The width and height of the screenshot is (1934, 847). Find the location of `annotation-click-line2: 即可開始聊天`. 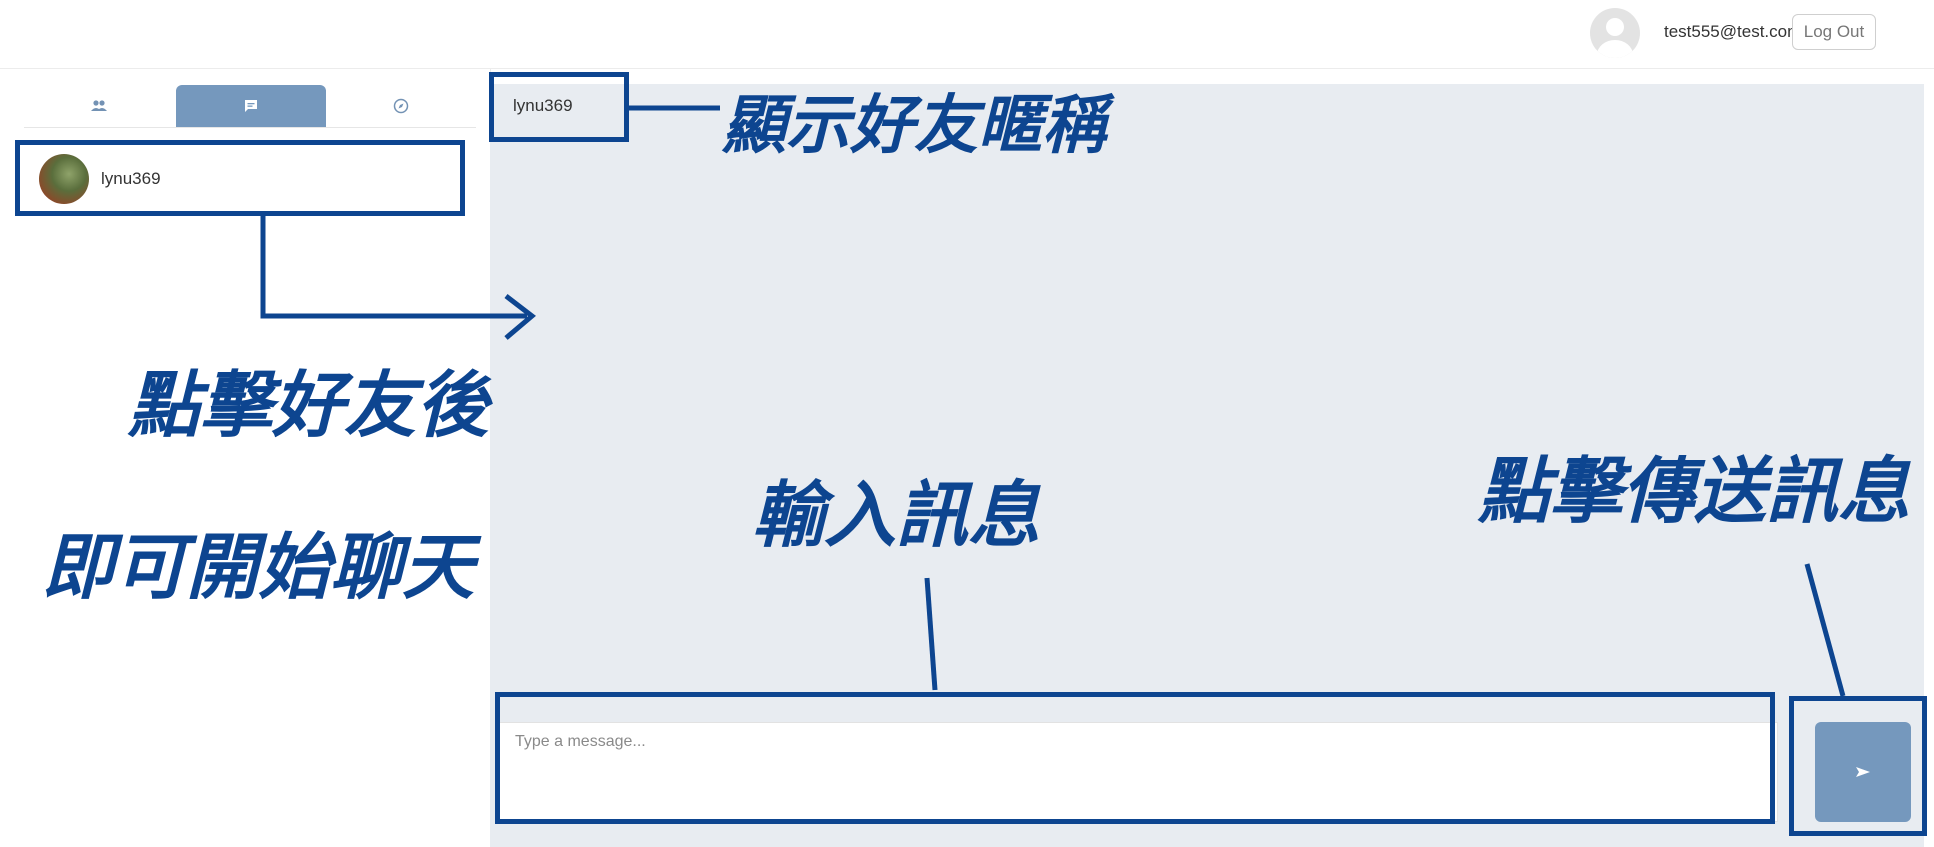

annotation-click-line2: 即可開始聊天 is located at coordinates (258, 567).